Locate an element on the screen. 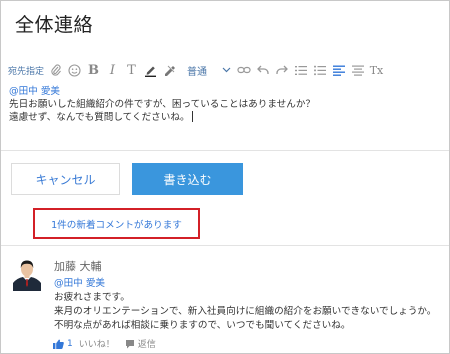  bold-button: B is located at coordinates (93, 70).